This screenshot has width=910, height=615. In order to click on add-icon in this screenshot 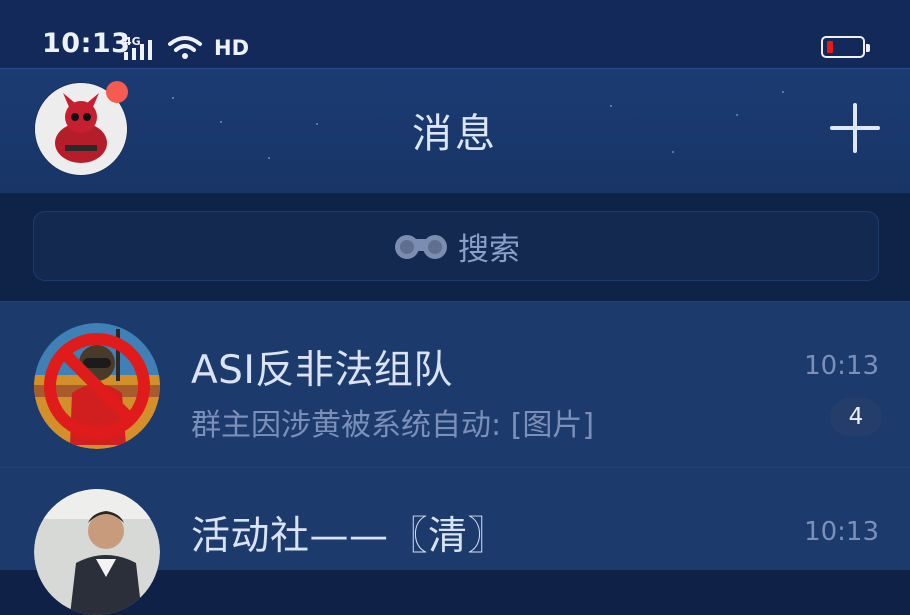, I will do `click(855, 128)`.